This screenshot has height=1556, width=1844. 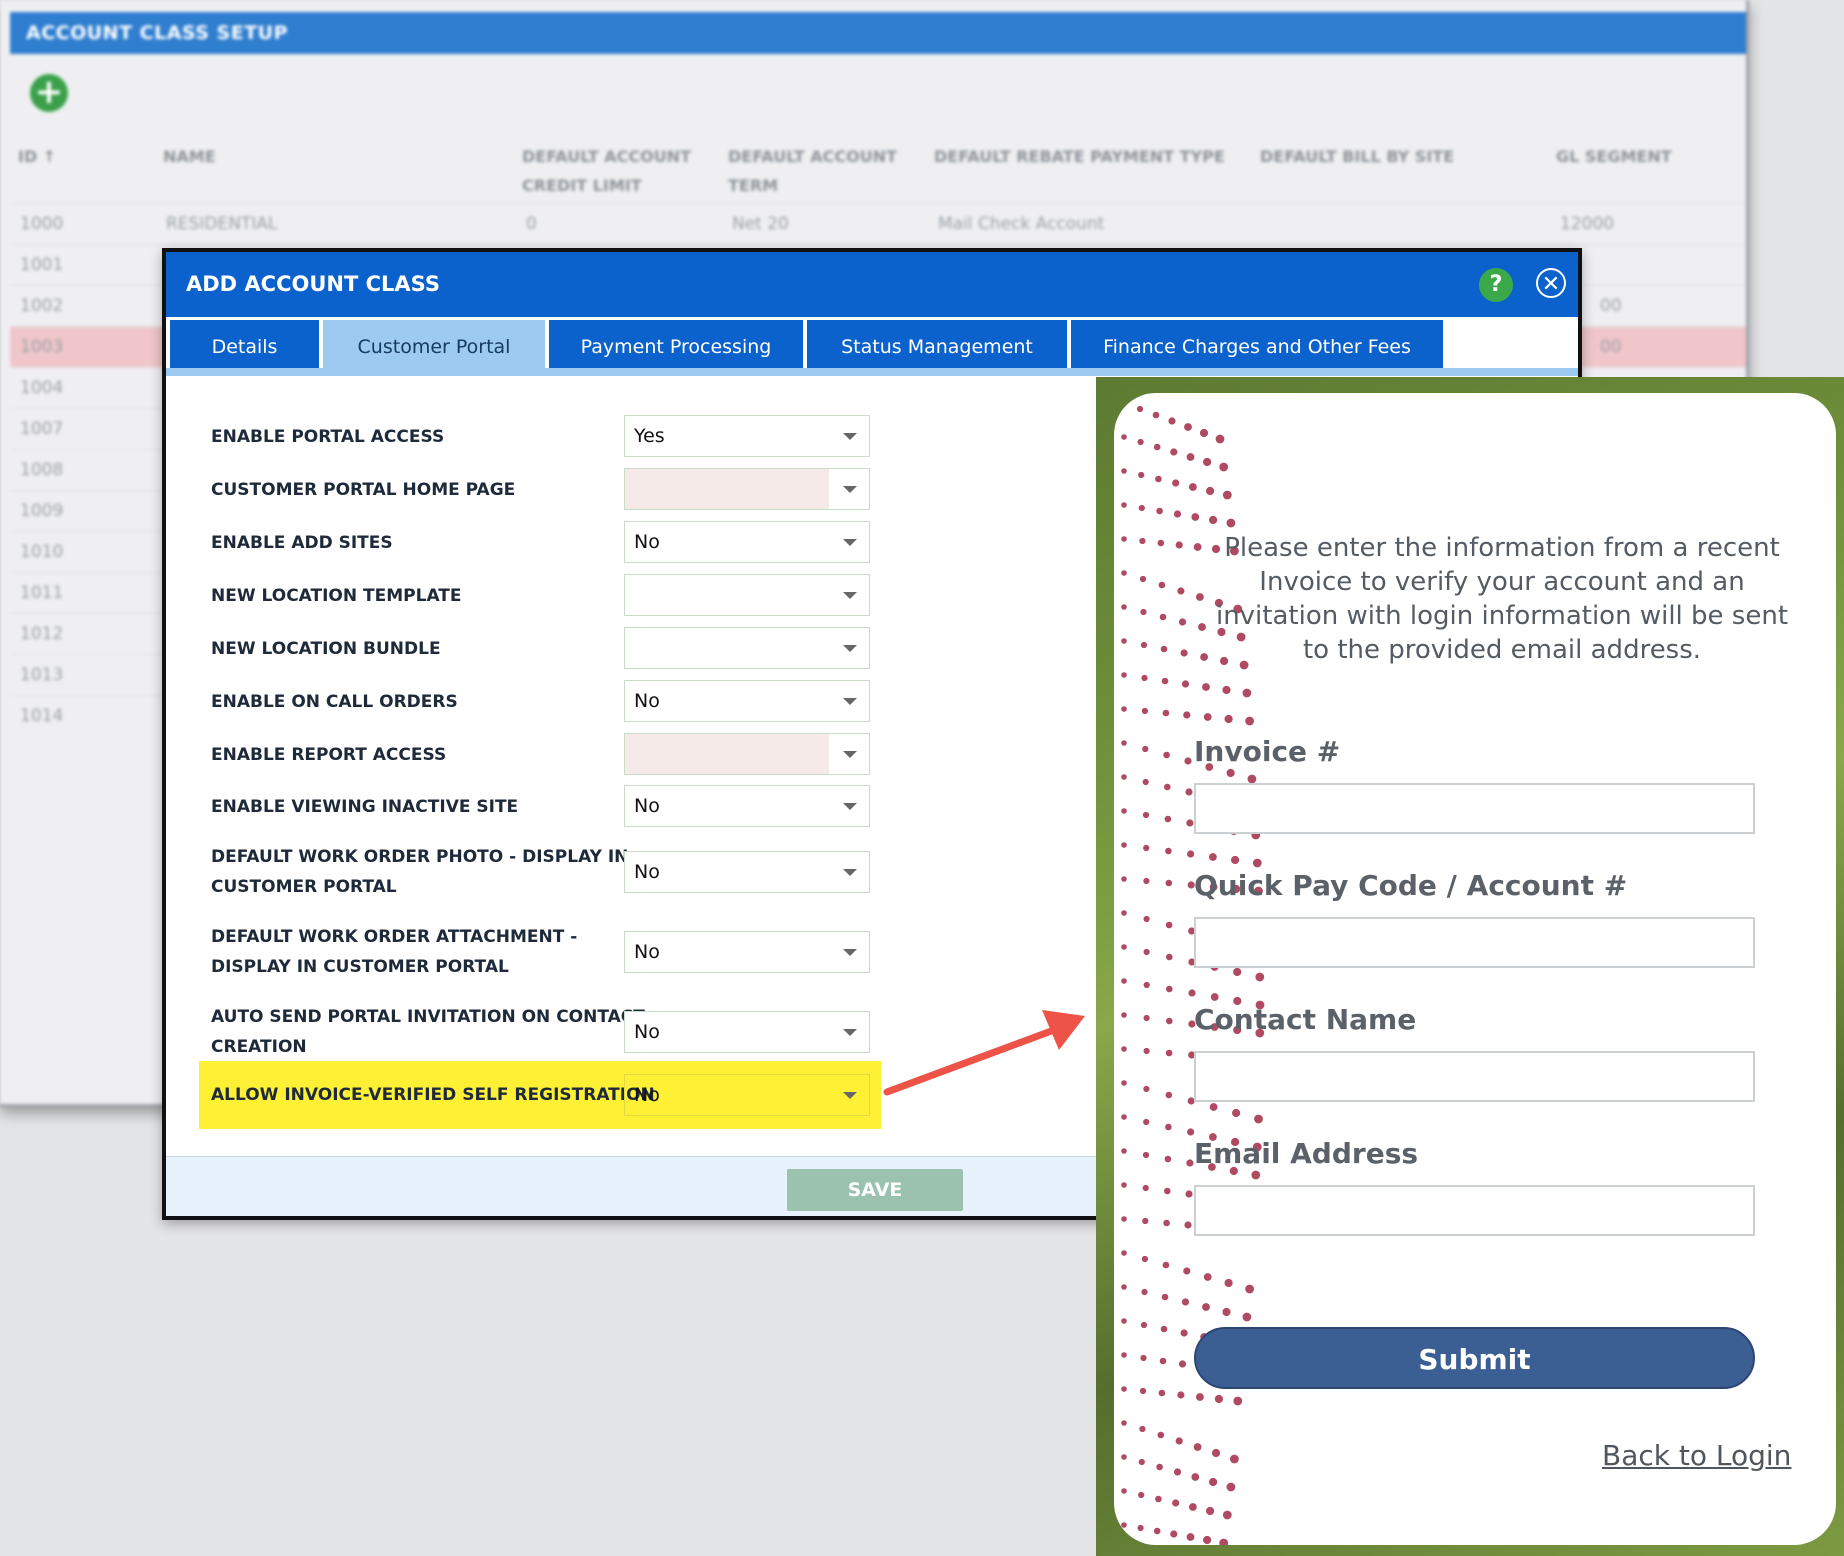 I want to click on field-label-enable-viewing-inactive-site: ENABLE VIEWING INACTIVE SITE, so click(x=365, y=807).